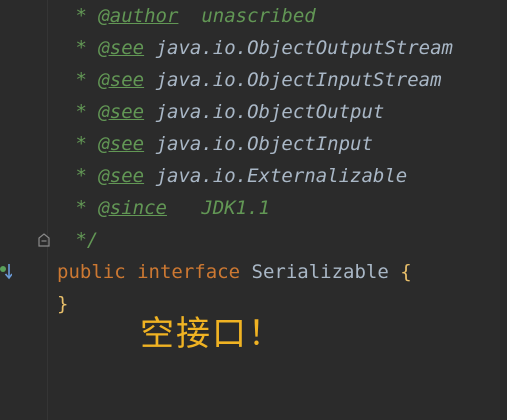  What do you see at coordinates (132, 208) in the screenshot?
I see `doc-tag-since: @since` at bounding box center [132, 208].